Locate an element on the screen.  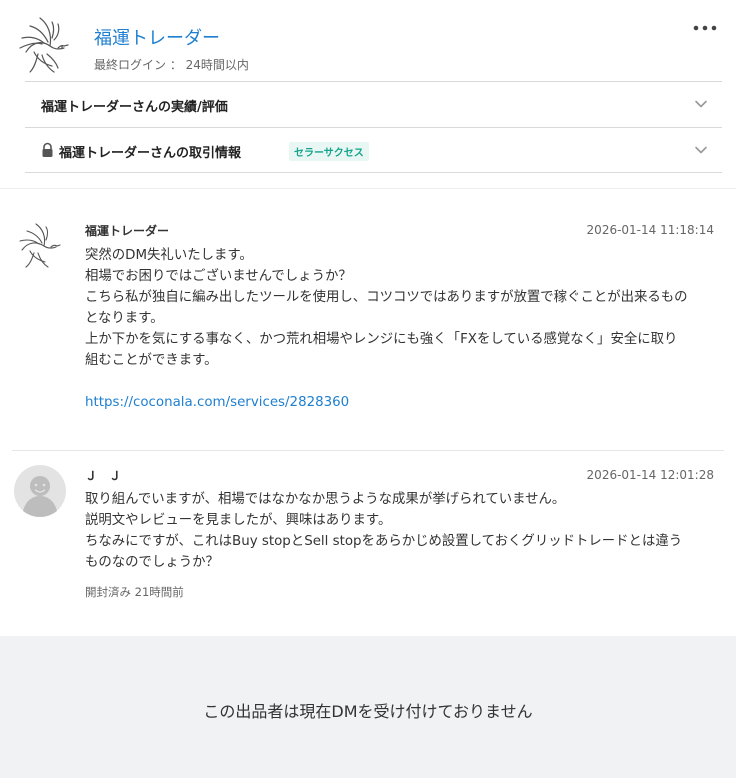
message-sender: 福運トレーダー is located at coordinates (127, 231).